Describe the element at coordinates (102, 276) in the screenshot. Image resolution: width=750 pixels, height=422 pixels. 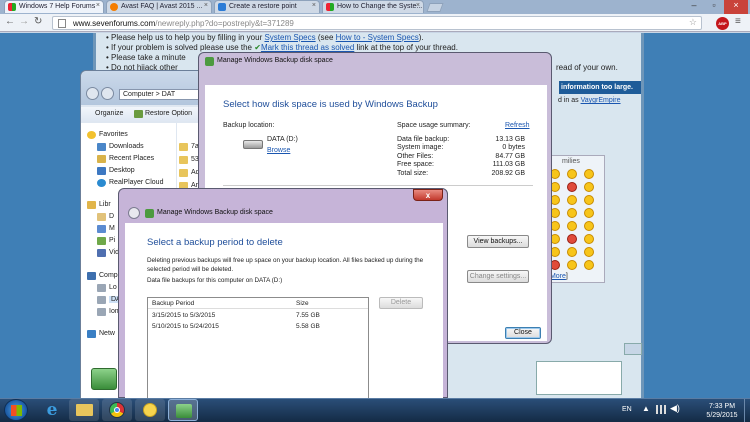
I see `nav-computer: Comp` at that location.